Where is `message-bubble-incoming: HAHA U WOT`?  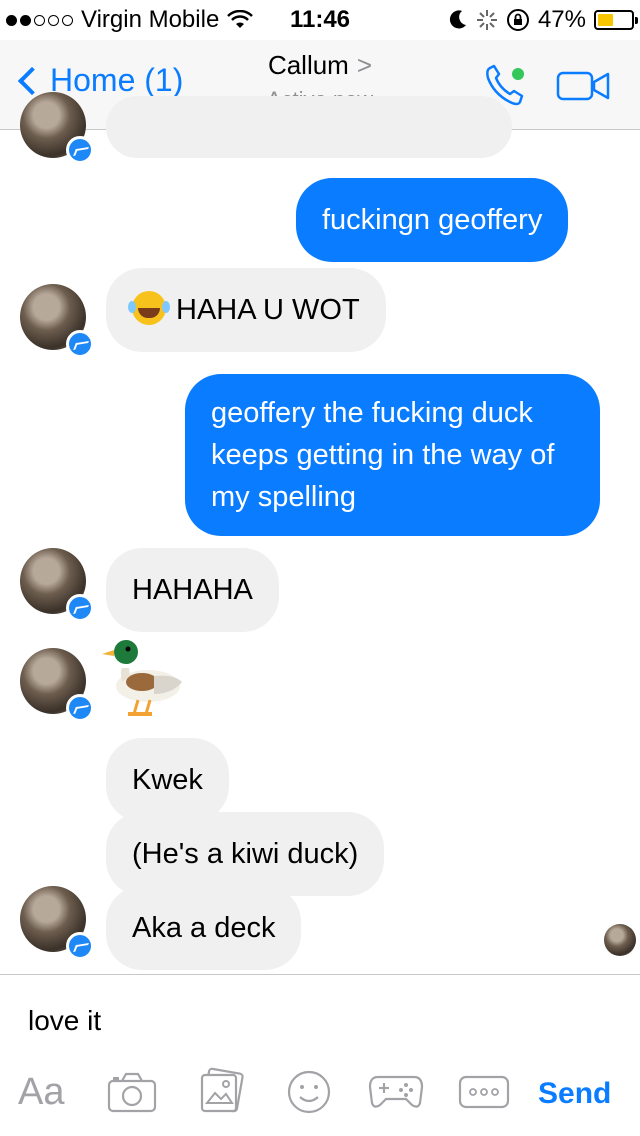
message-bubble-incoming: HAHA U WOT is located at coordinates (246, 310).